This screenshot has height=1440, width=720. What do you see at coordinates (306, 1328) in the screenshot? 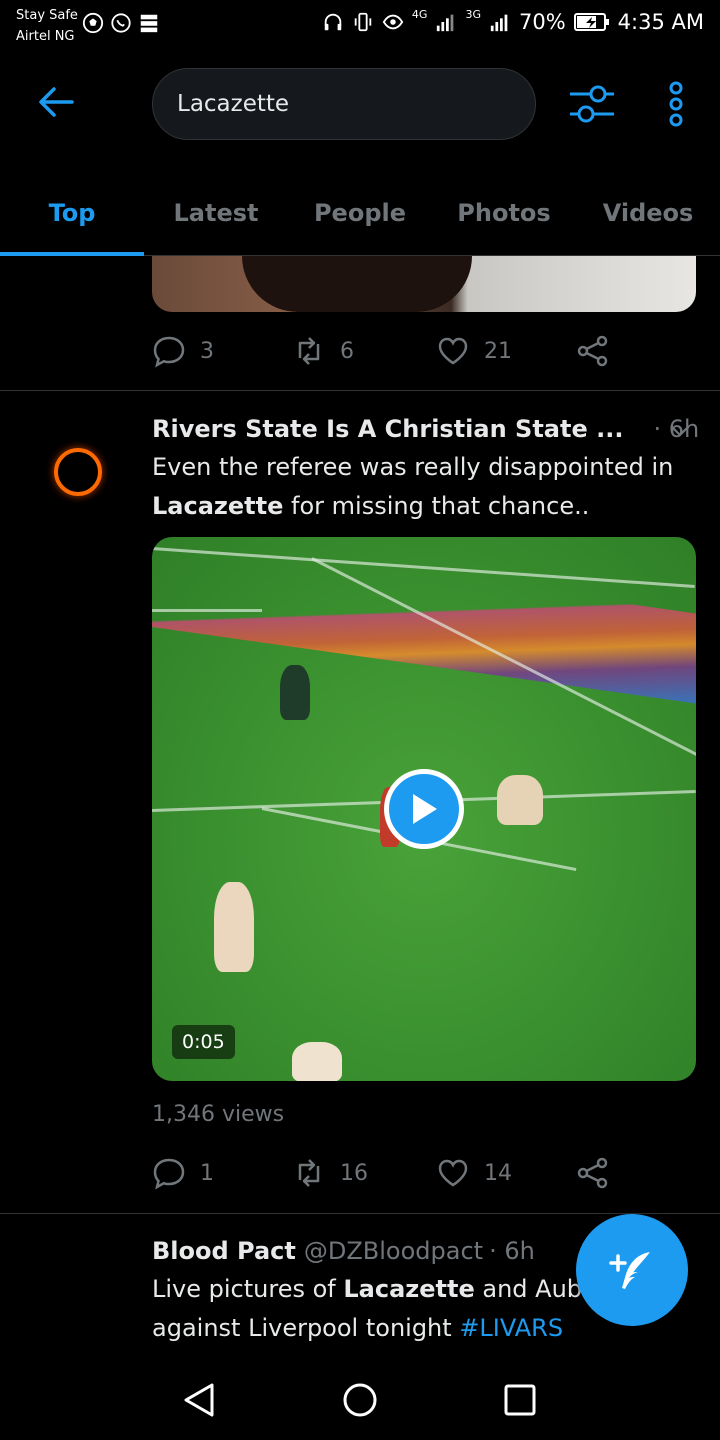
I see `tweet-text-part-3: against Liverpool tonight` at bounding box center [306, 1328].